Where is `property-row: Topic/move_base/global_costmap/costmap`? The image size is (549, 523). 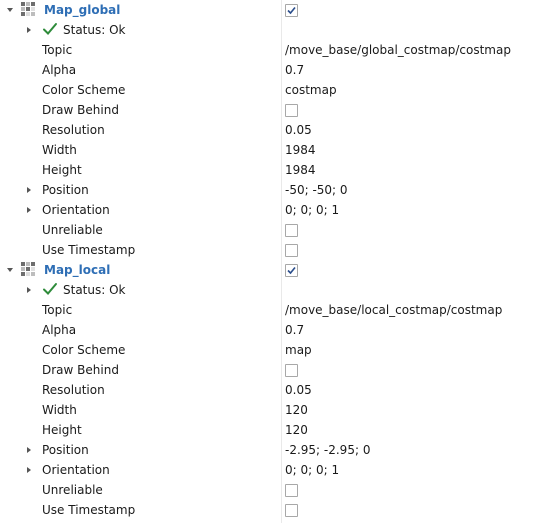 property-row: Topic/move_base/global_costmap/costmap is located at coordinates (274, 50).